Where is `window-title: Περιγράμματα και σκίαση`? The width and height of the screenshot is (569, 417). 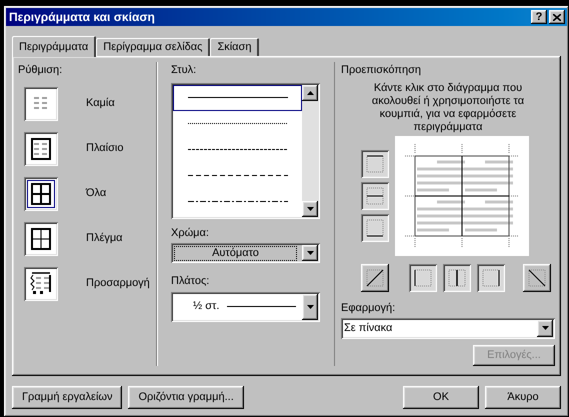
window-title: Περιγράμματα και σκίαση is located at coordinates (82, 17).